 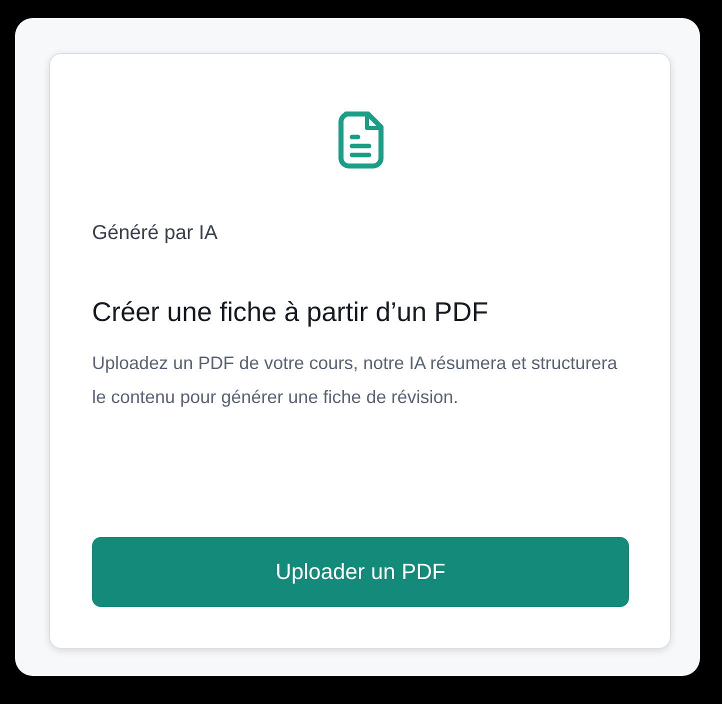 What do you see at coordinates (291, 312) in the screenshot?
I see `card-title: Créer une fiche à partir d’un PDF` at bounding box center [291, 312].